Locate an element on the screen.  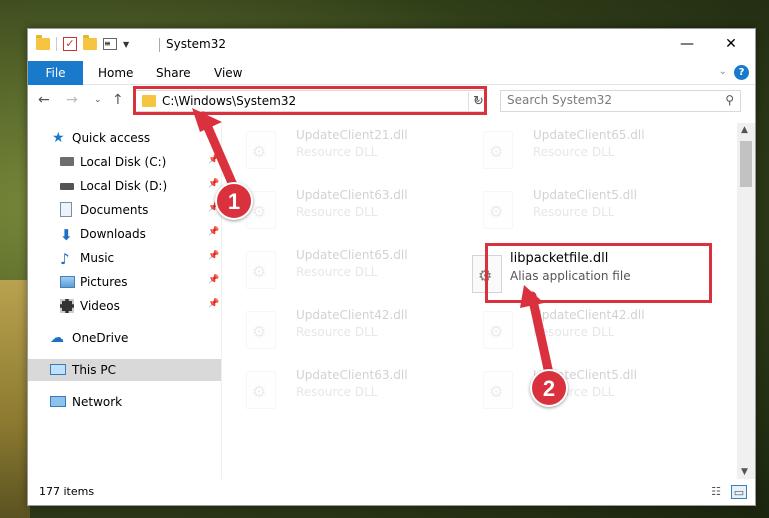
file-name: UpdateClient42.dll is located at coordinates (352, 315).